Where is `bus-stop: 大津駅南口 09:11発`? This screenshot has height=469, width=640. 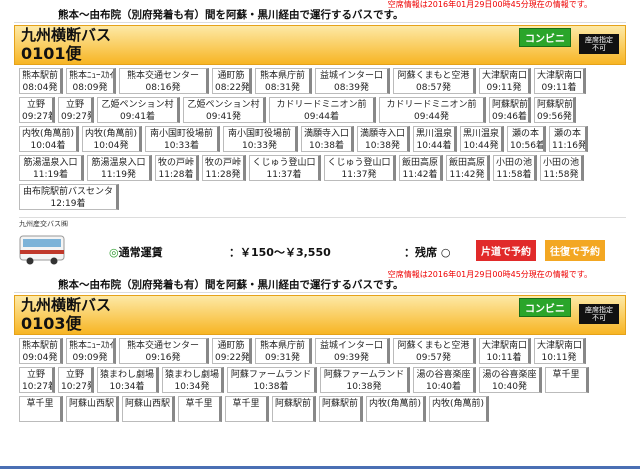 bus-stop: 大津駅南口 09:11発 is located at coordinates (505, 81).